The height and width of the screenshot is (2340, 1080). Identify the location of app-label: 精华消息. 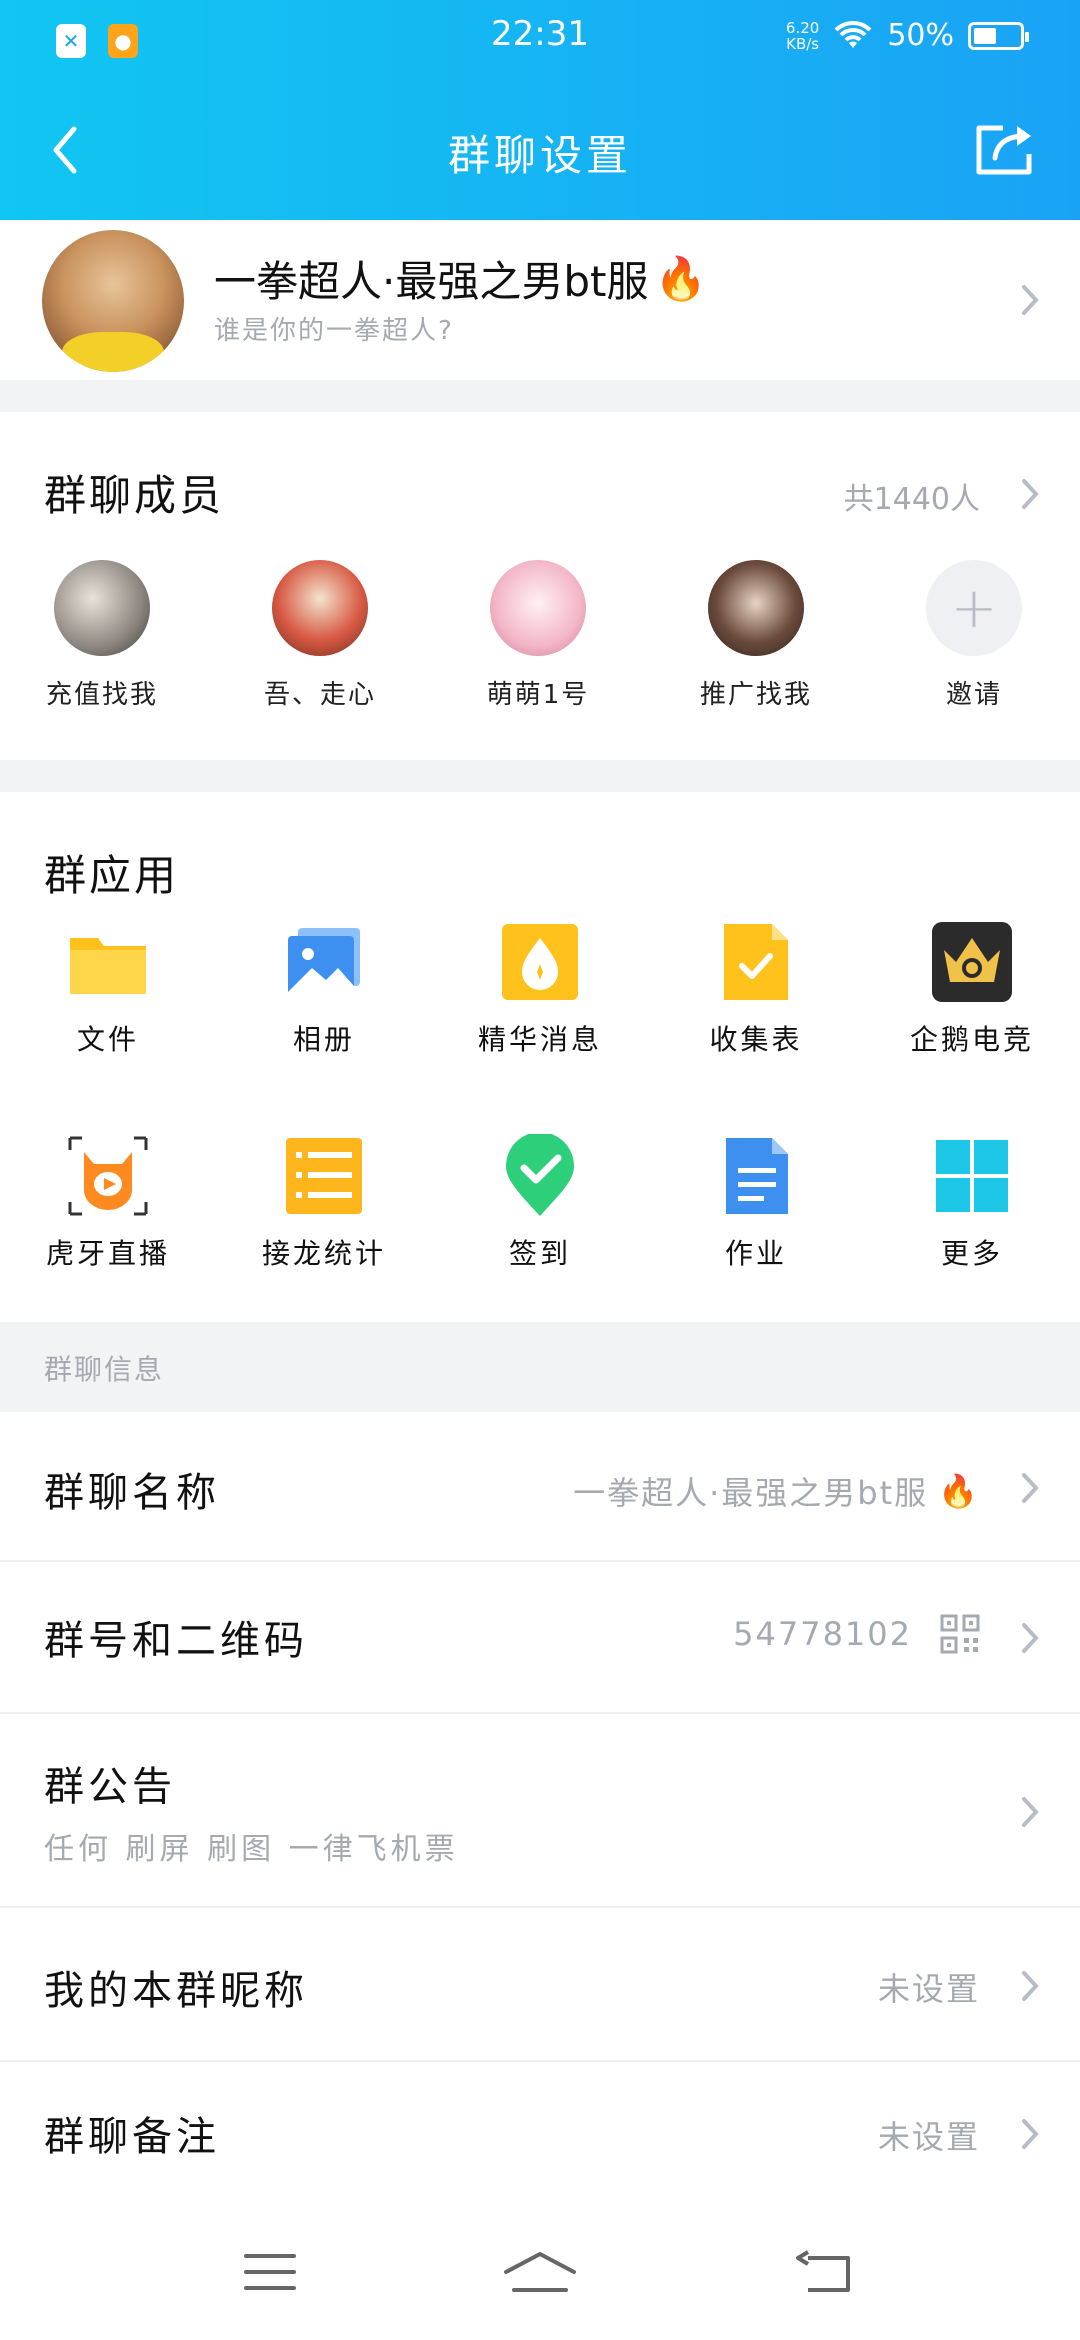
(539, 1039).